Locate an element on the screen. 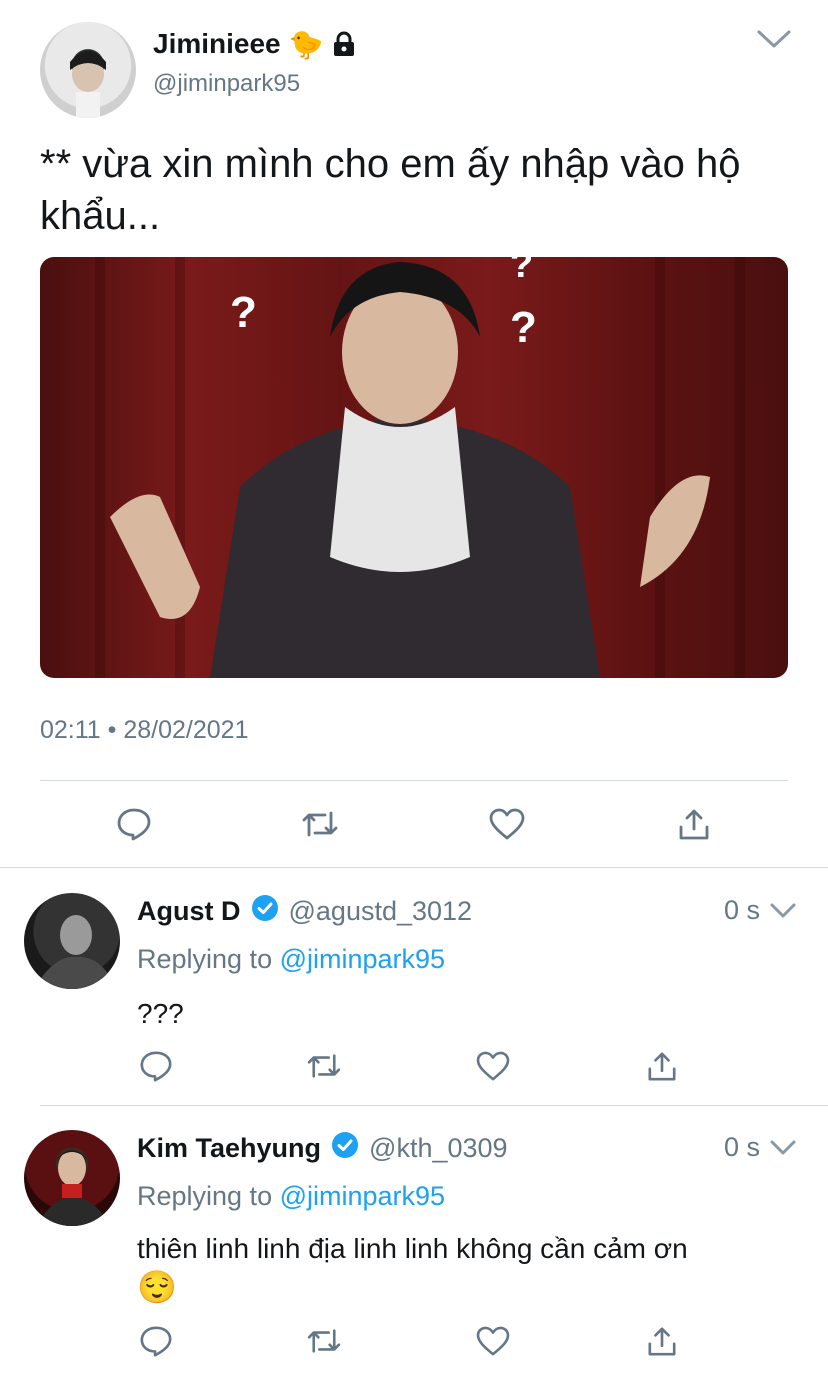 The image size is (828, 1381). lock-icon is located at coordinates (344, 44).